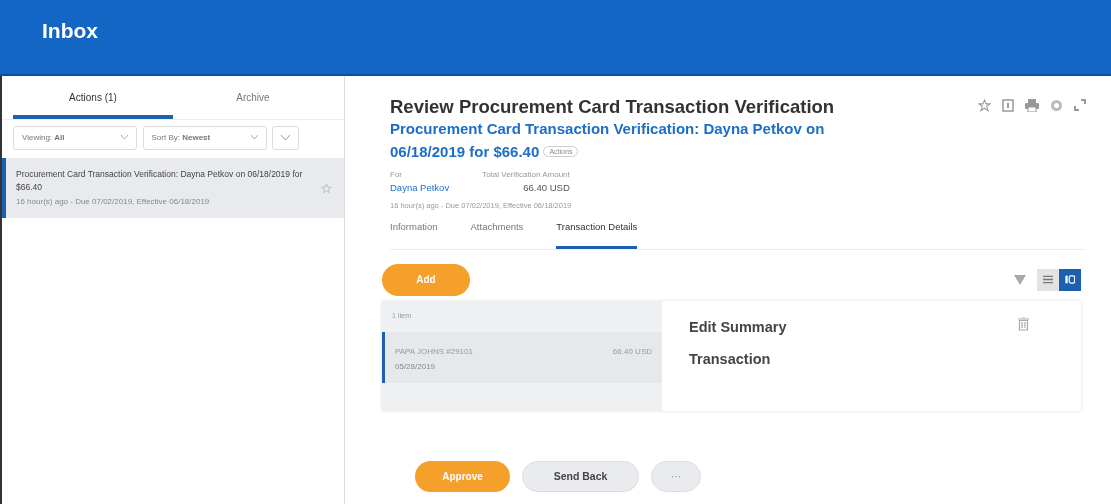 Image resolution: width=1111 pixels, height=504 pixels. Describe the element at coordinates (612, 107) in the screenshot. I see `task-title: Review Procurement Card Transaction Verification` at that location.